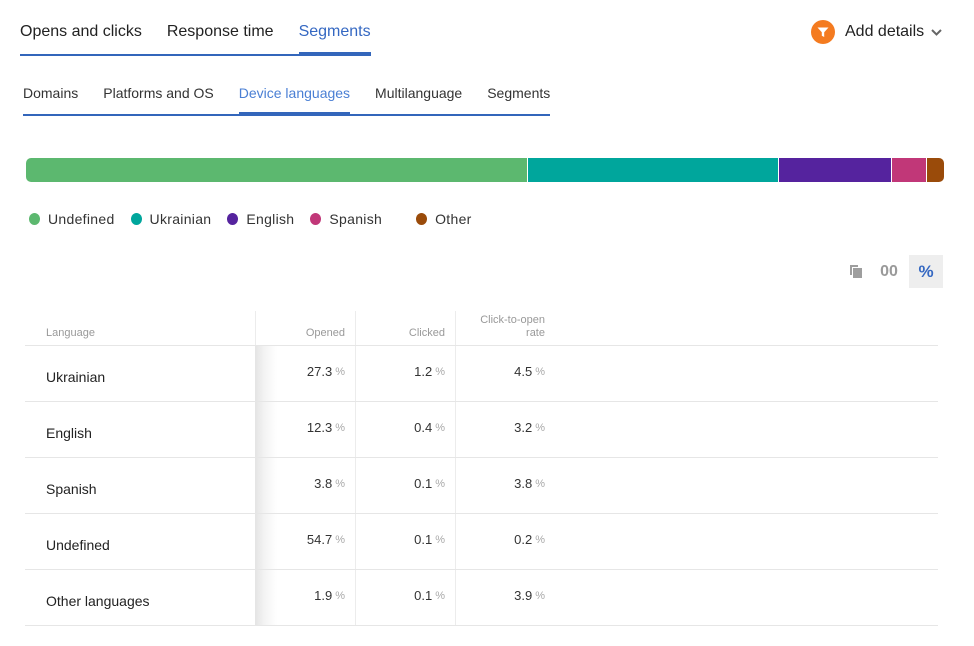  What do you see at coordinates (505, 429) in the screenshot?
I see `cell-cto: 3.2%` at bounding box center [505, 429].